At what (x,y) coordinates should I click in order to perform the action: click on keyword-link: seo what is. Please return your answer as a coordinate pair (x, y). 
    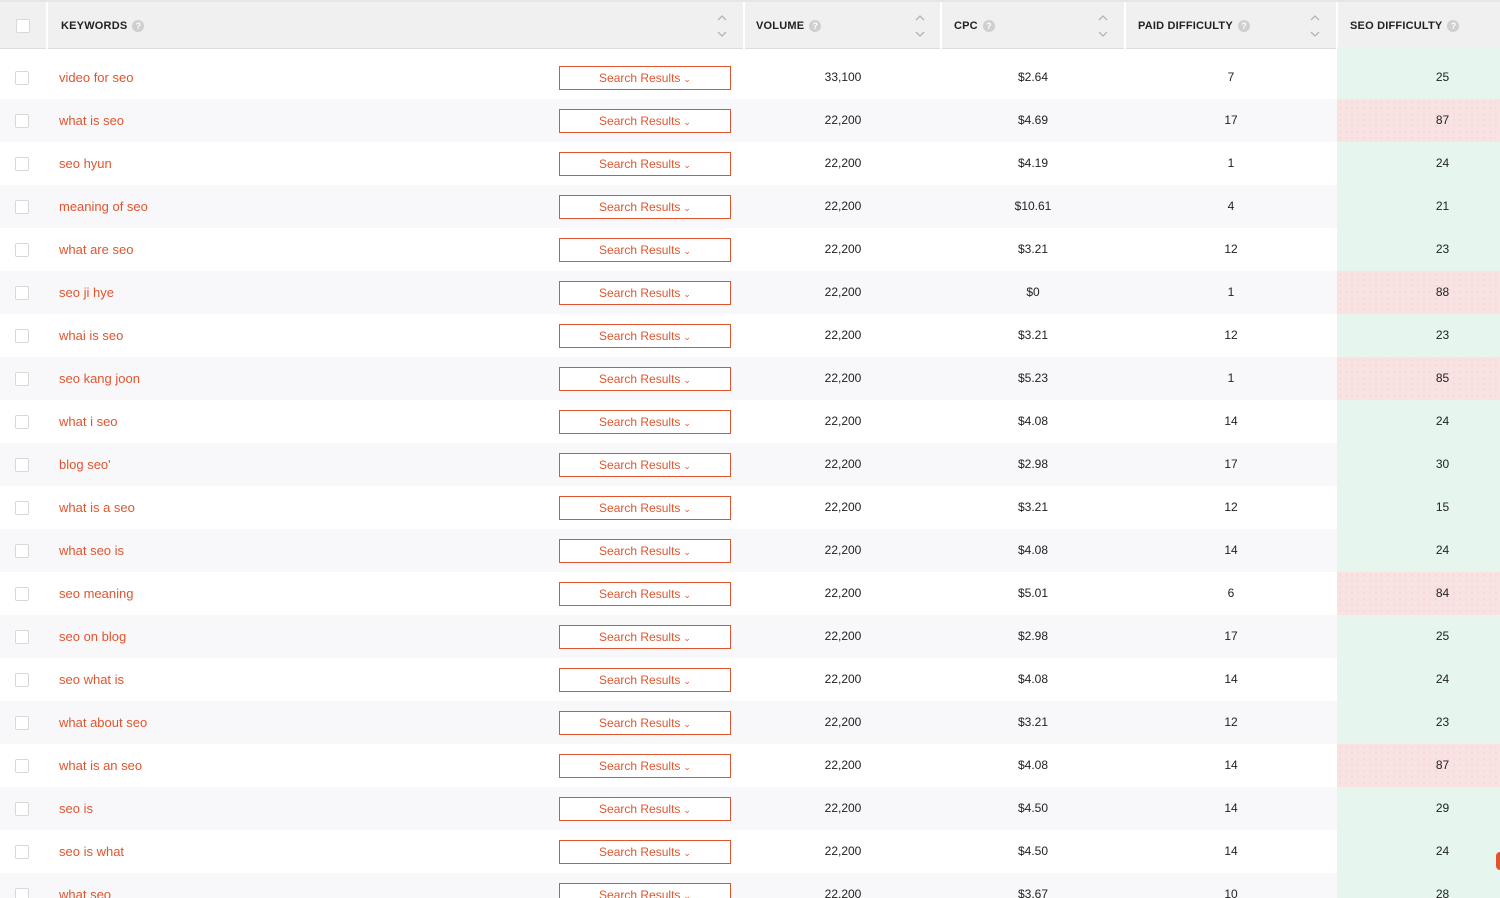
    Looking at the image, I should click on (91, 679).